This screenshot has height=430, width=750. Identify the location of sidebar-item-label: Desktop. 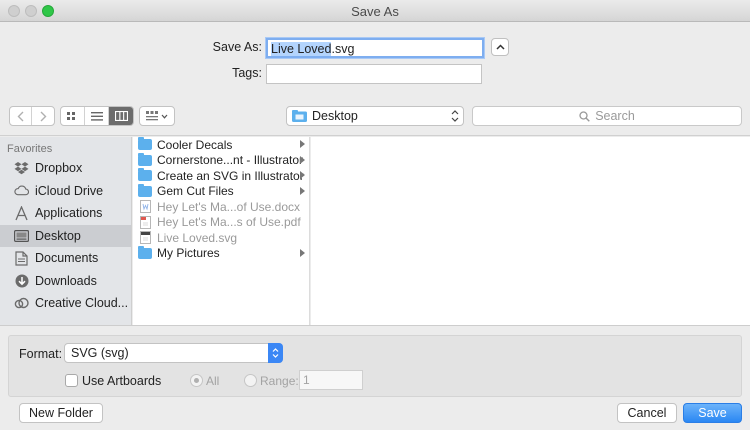
(58, 235).